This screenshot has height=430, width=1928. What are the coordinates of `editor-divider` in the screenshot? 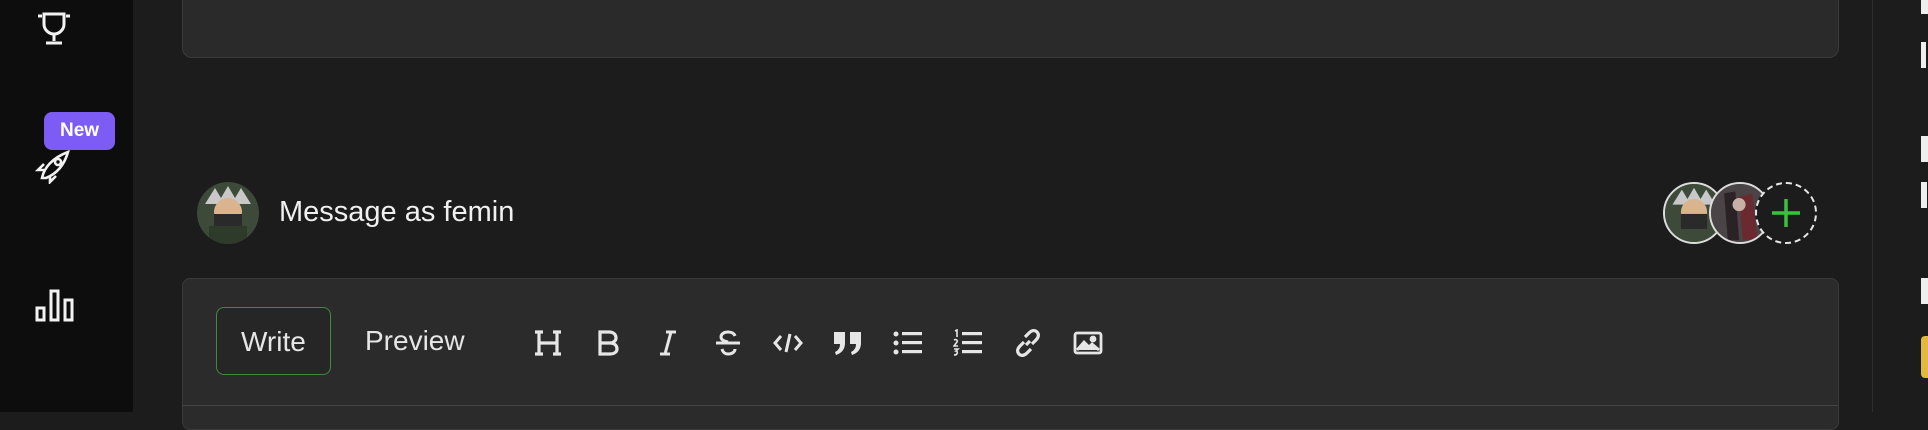 It's located at (1010, 405).